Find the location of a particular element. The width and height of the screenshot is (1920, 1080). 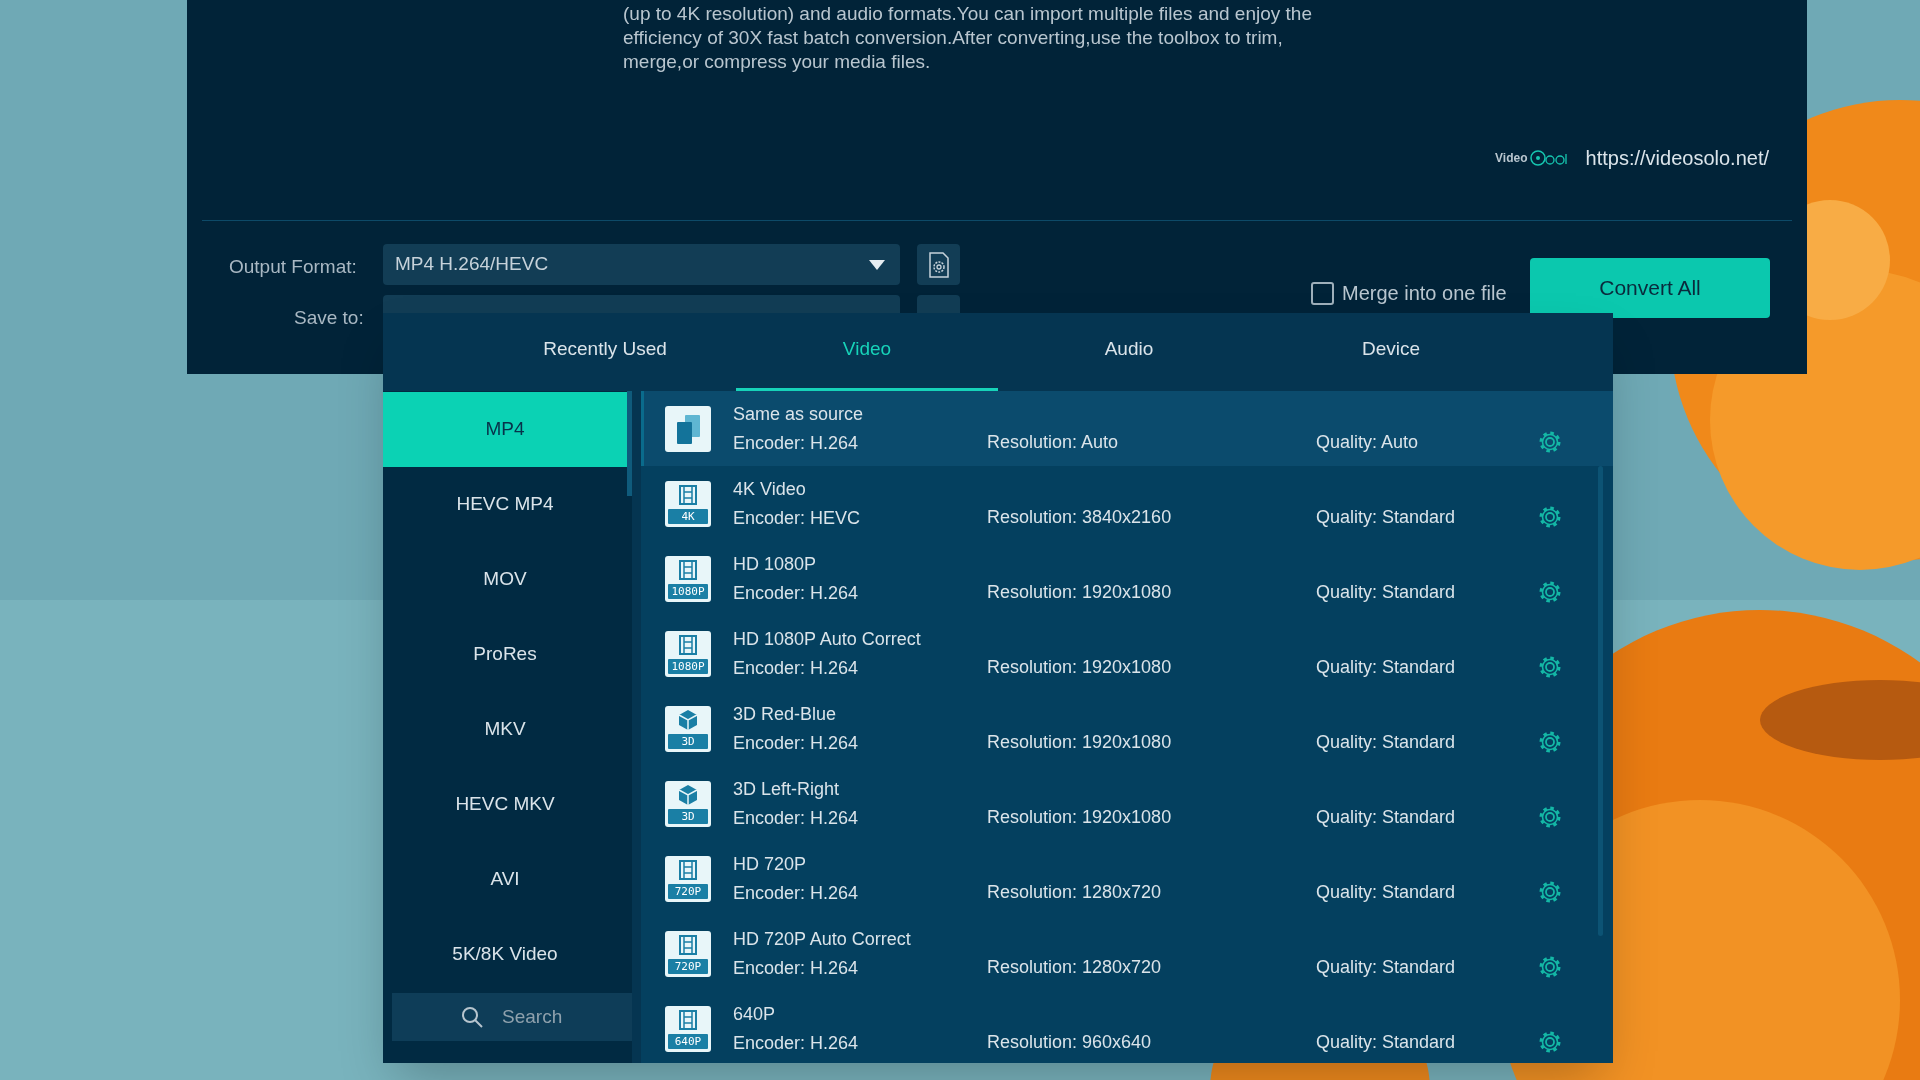

preset-name: 4K Video is located at coordinates (770, 489).